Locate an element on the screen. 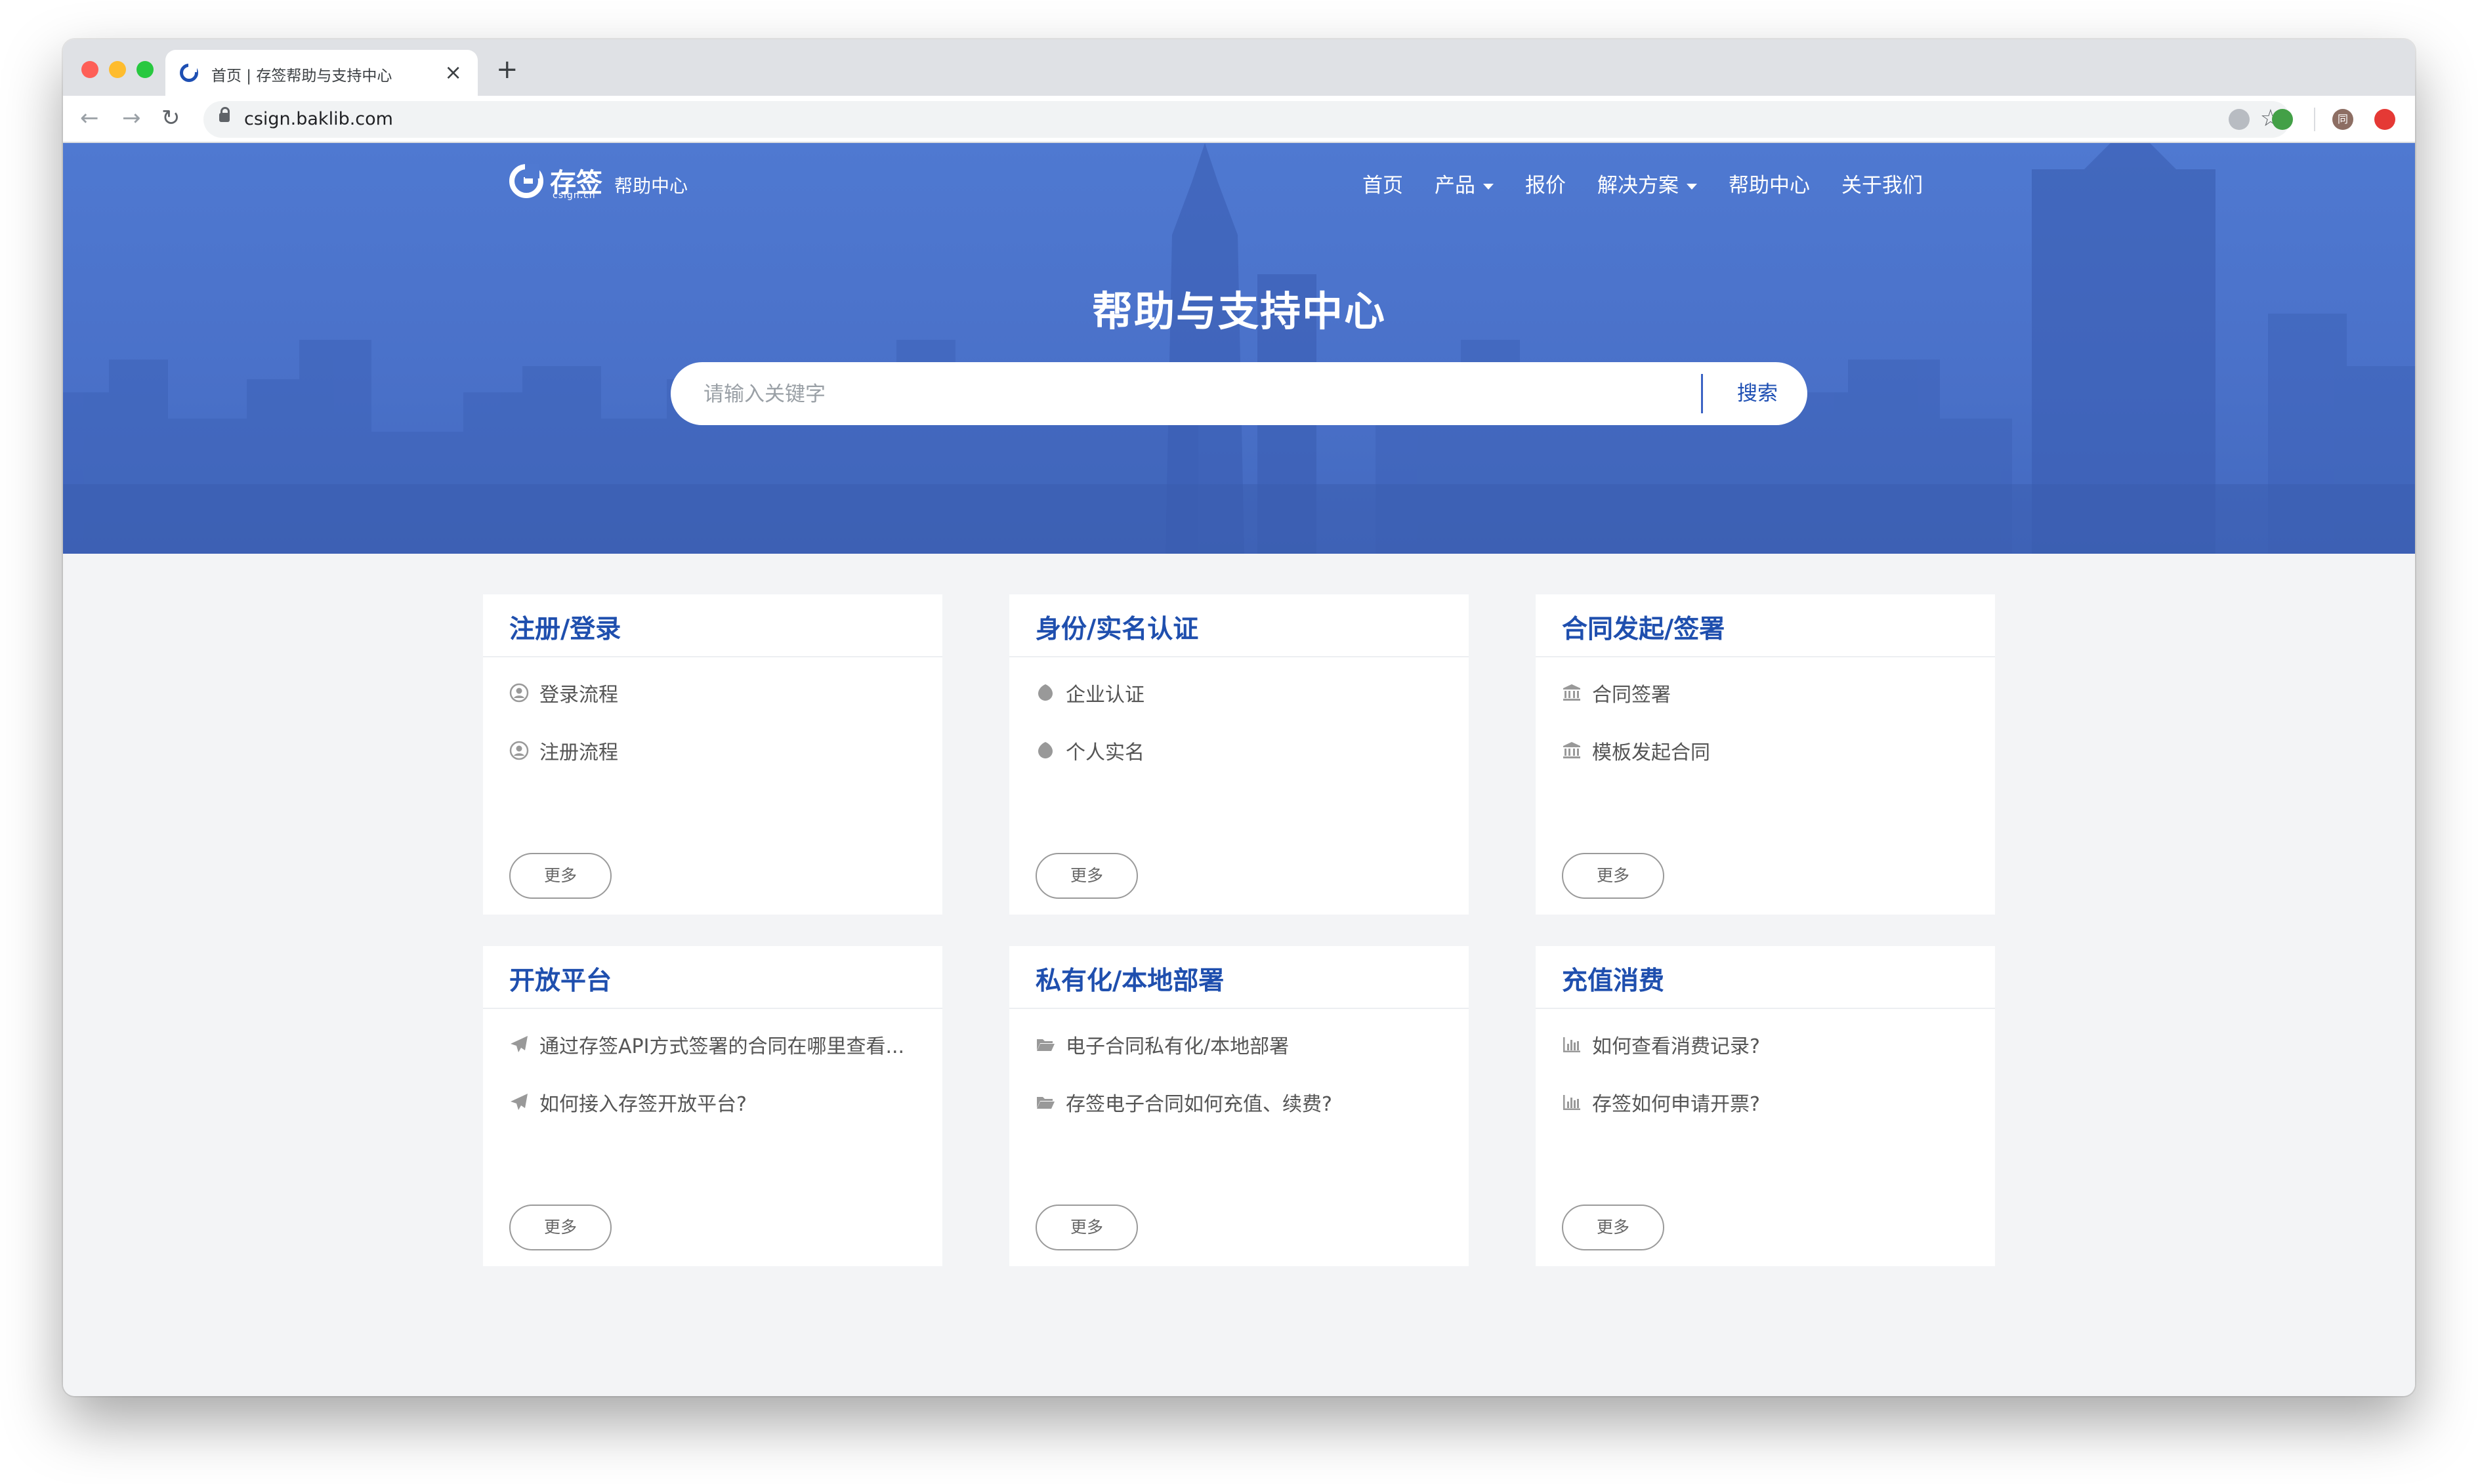  search-button: 搜索 is located at coordinates (1757, 393).